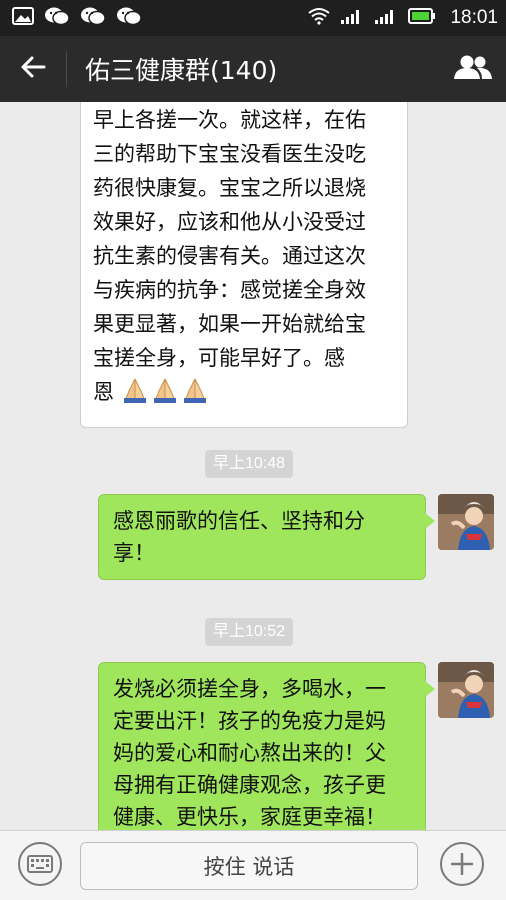 The width and height of the screenshot is (506, 900). I want to click on more-options-button, so click(462, 865).